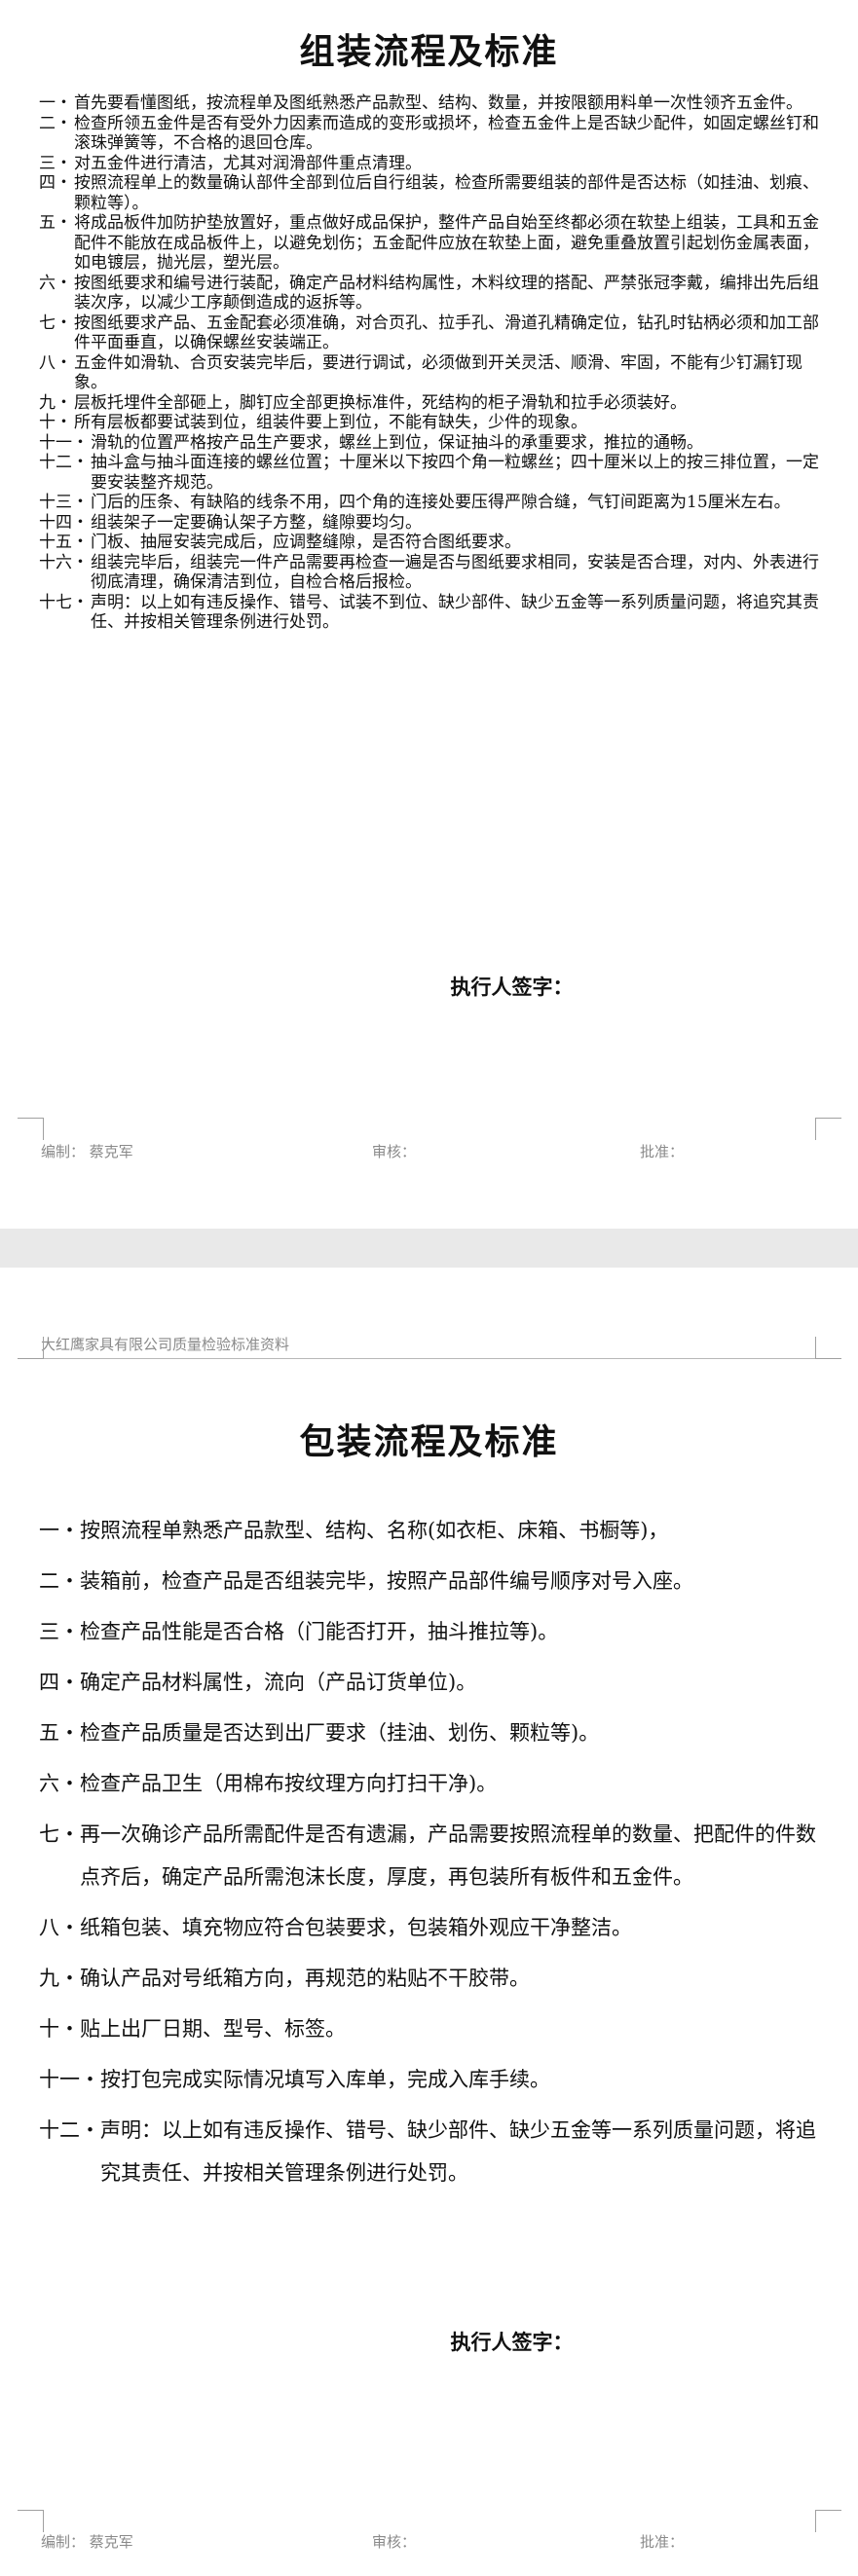 The height and width of the screenshot is (2576, 858). Describe the element at coordinates (428, 1358) in the screenshot. I see `header-divider` at that location.